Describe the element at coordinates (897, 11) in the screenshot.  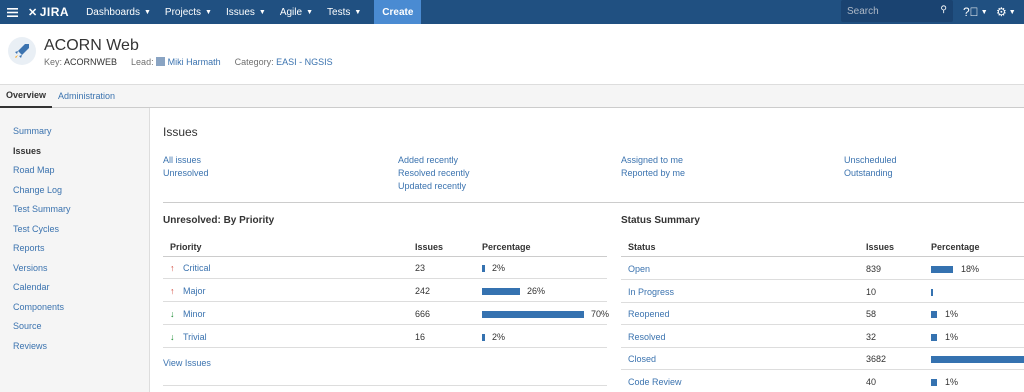
I see `search-input: Search ⚲` at that location.